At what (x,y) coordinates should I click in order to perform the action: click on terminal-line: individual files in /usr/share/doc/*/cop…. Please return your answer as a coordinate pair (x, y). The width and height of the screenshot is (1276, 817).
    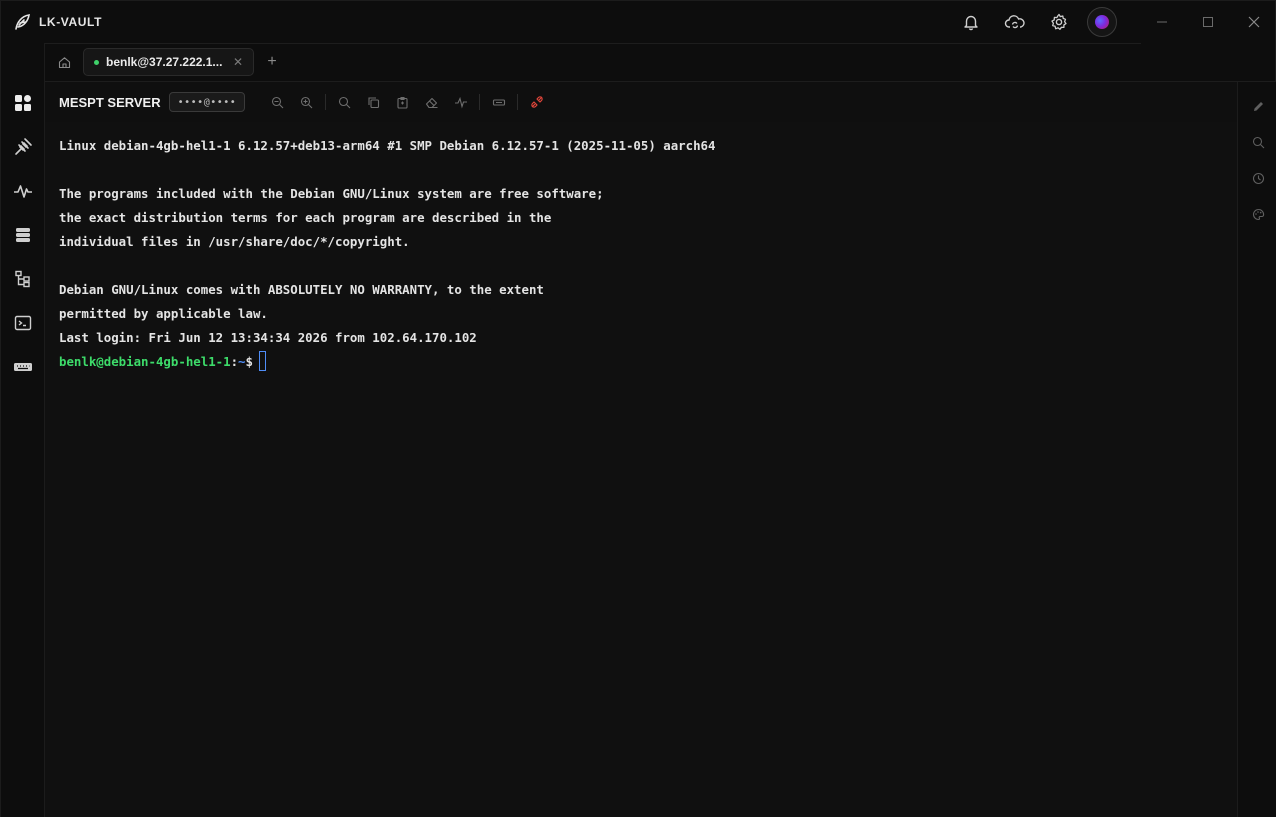
    Looking at the image, I should click on (234, 241).